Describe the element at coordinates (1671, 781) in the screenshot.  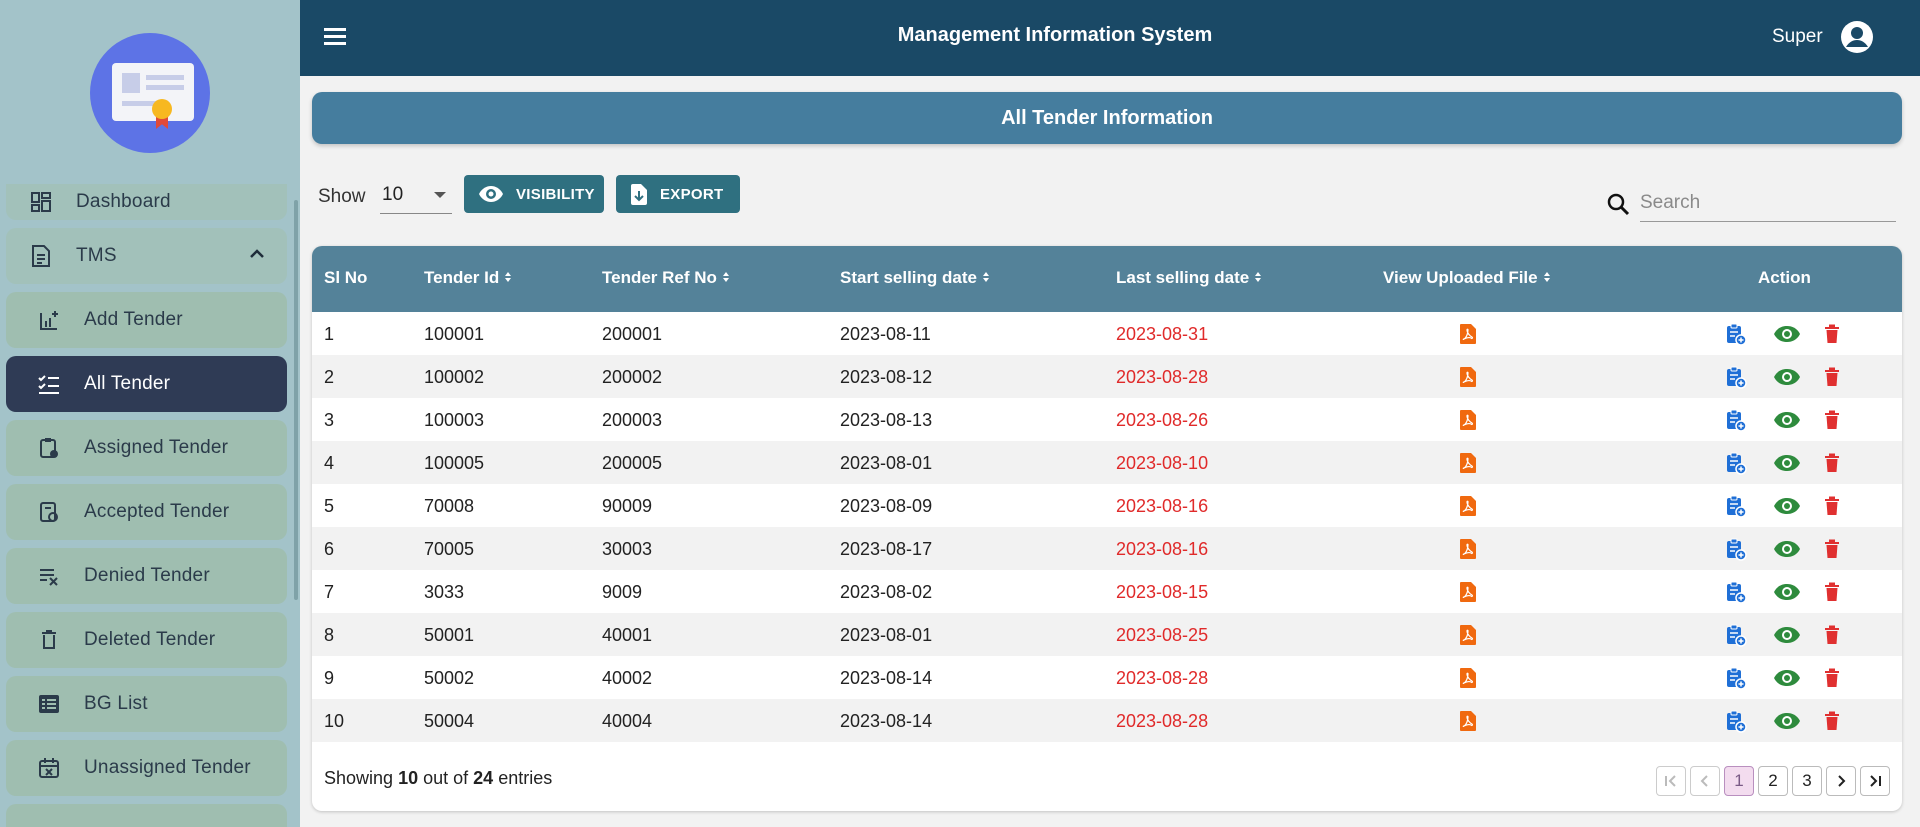
I see `first-page-button` at that location.